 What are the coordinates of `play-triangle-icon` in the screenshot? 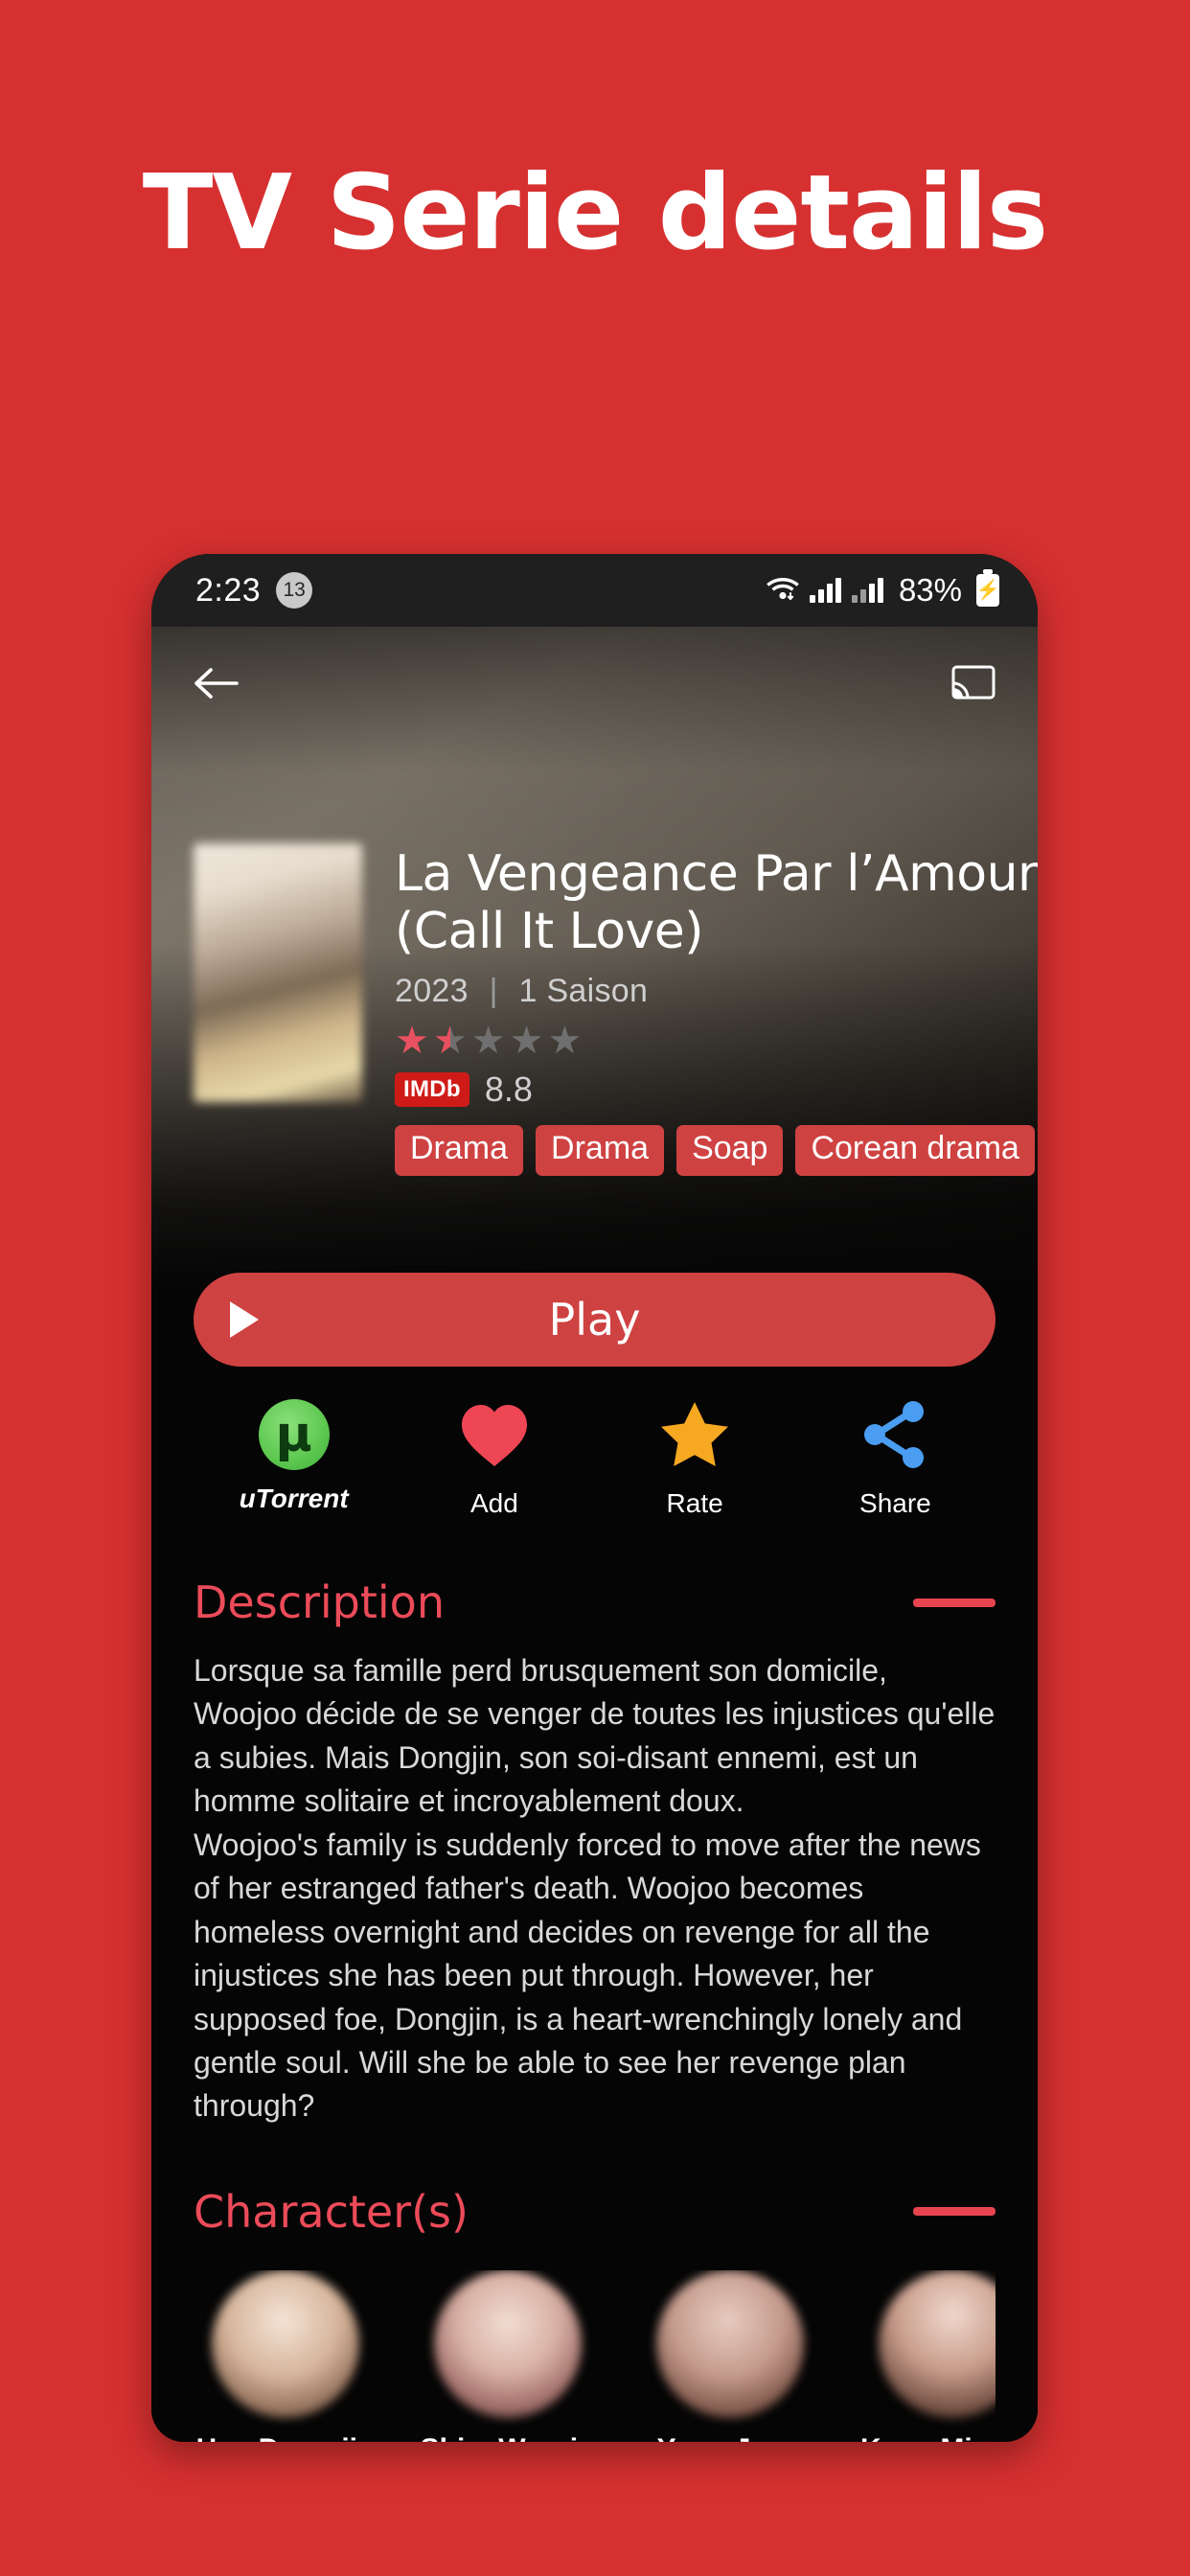 It's located at (245, 1319).